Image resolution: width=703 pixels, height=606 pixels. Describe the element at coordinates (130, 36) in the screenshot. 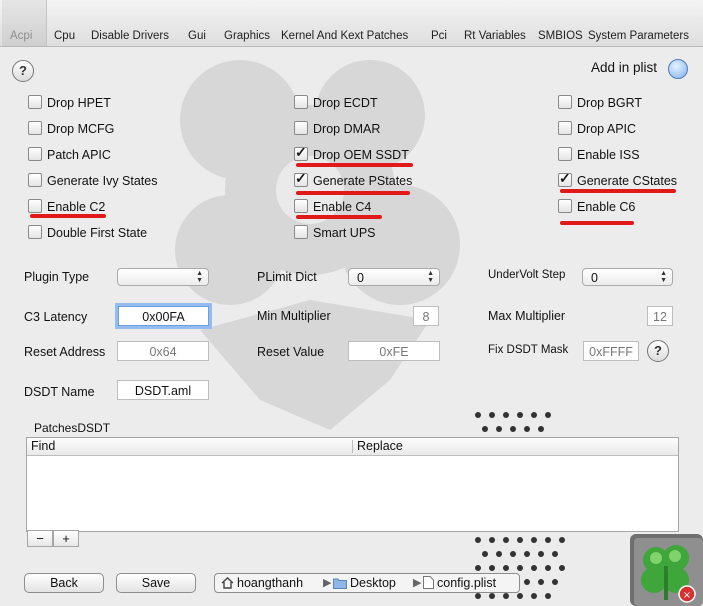

I see `tab-disable-drivers: Disable Drivers` at that location.